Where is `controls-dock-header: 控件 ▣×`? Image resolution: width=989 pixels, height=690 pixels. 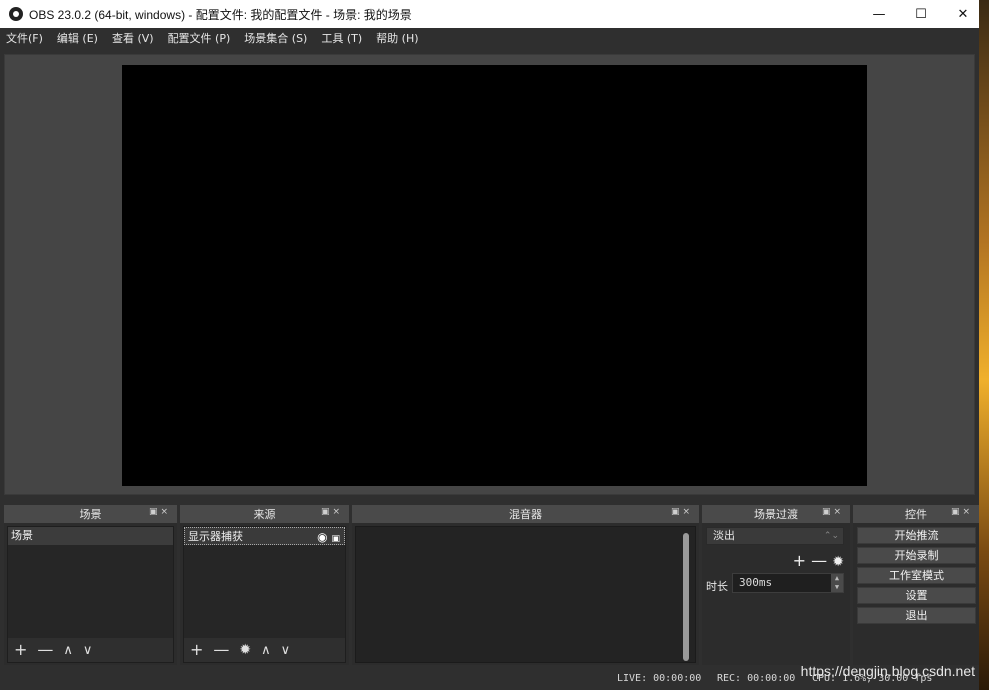 controls-dock-header: 控件 ▣× is located at coordinates (916, 514).